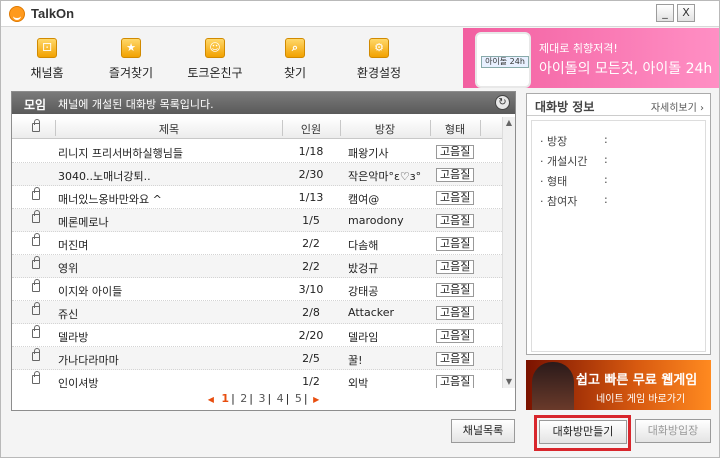  I want to click on webgame-ad-banner: 쉽고 빠른 무료 웹게임 네이트 게임 바로가기, so click(618, 385).